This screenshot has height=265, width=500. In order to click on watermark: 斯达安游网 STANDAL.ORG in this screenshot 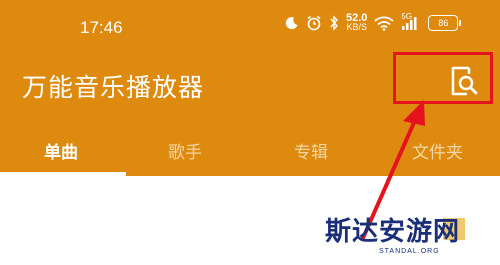, I will do `click(401, 238)`.